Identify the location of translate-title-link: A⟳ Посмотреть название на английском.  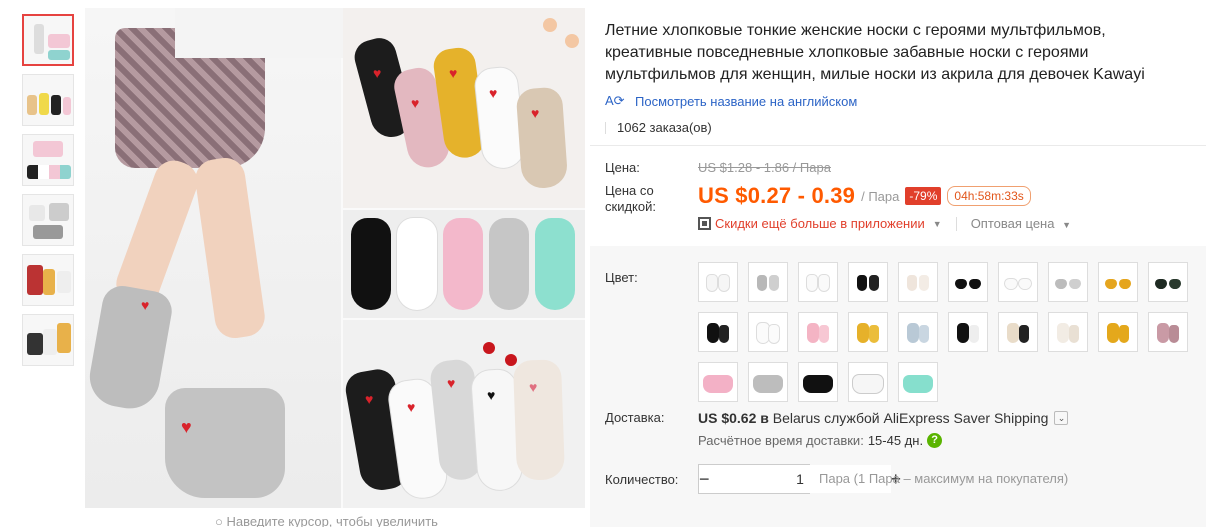
(731, 101).